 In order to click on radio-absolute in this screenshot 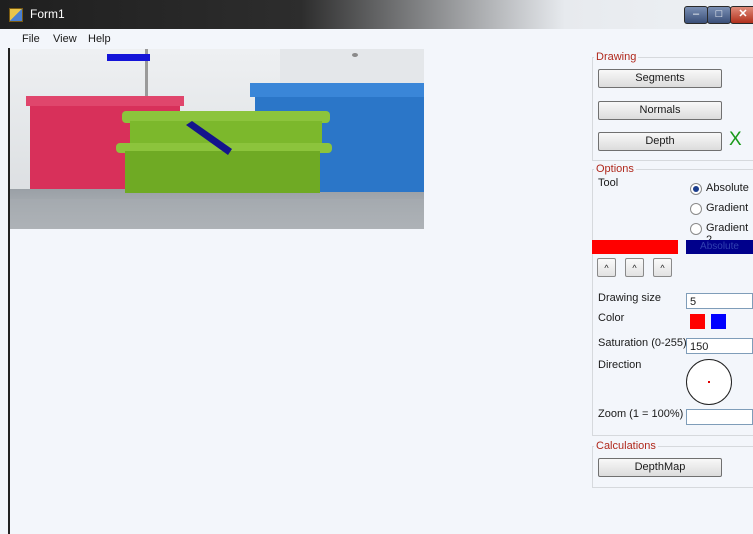, I will do `click(696, 189)`.